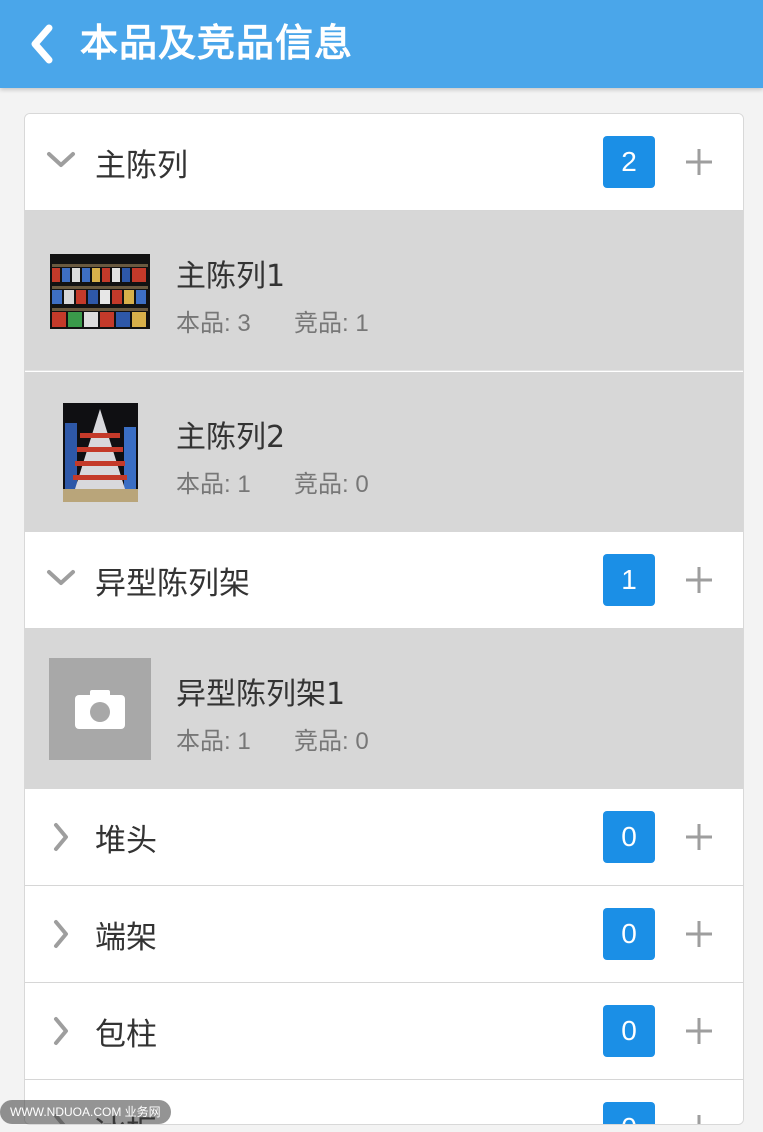  Describe the element at coordinates (126, 938) in the screenshot. I see `group-name: 端架` at that location.